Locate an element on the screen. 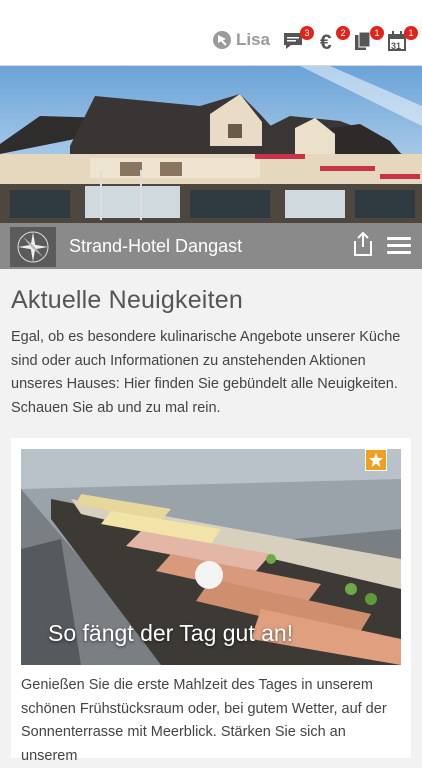  euro-badge: 2 is located at coordinates (343, 33).